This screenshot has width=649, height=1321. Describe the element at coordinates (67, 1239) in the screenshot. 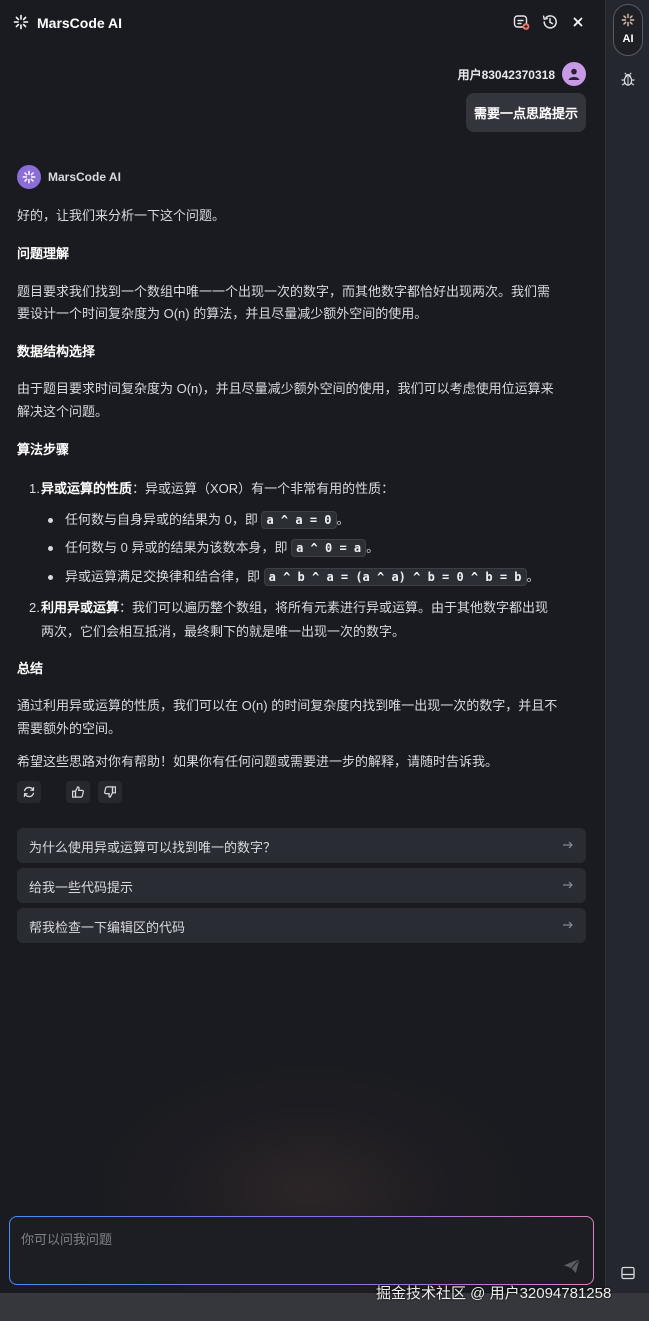

I see `chat-input-placeholder: 你可以问我问题` at that location.